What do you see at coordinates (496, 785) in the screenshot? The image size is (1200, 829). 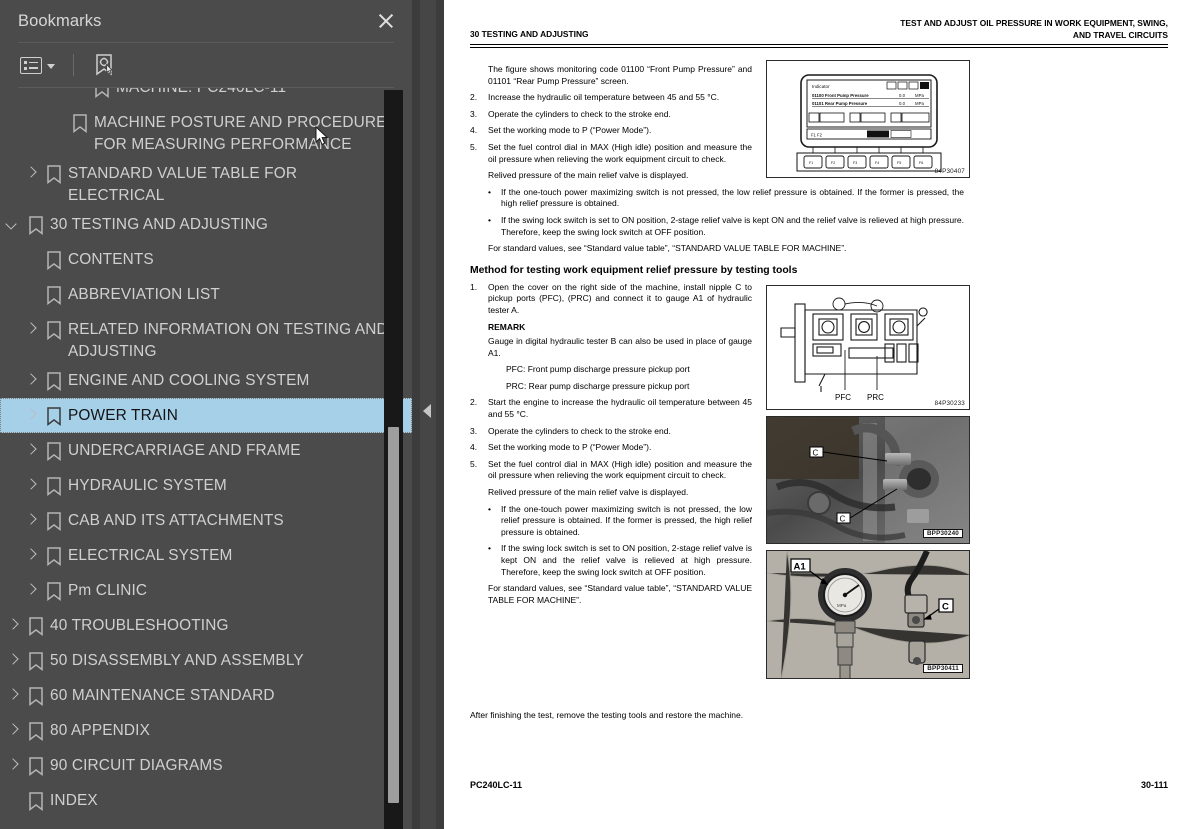 I see `footer-machine-model: PC240LC-11` at bounding box center [496, 785].